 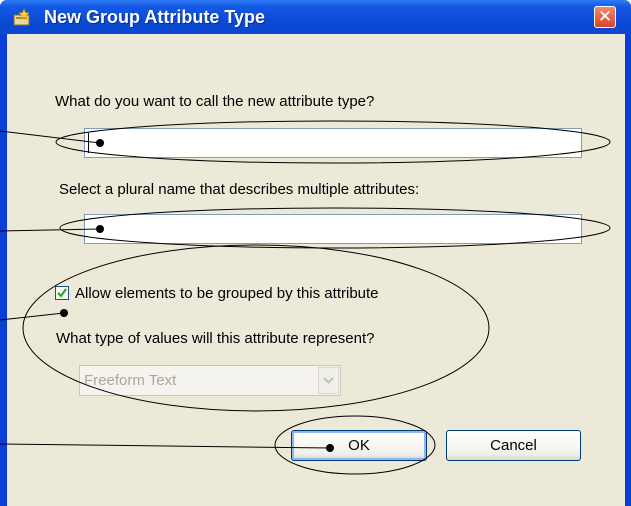 I want to click on callout-dot-ok, so click(x=330, y=448).